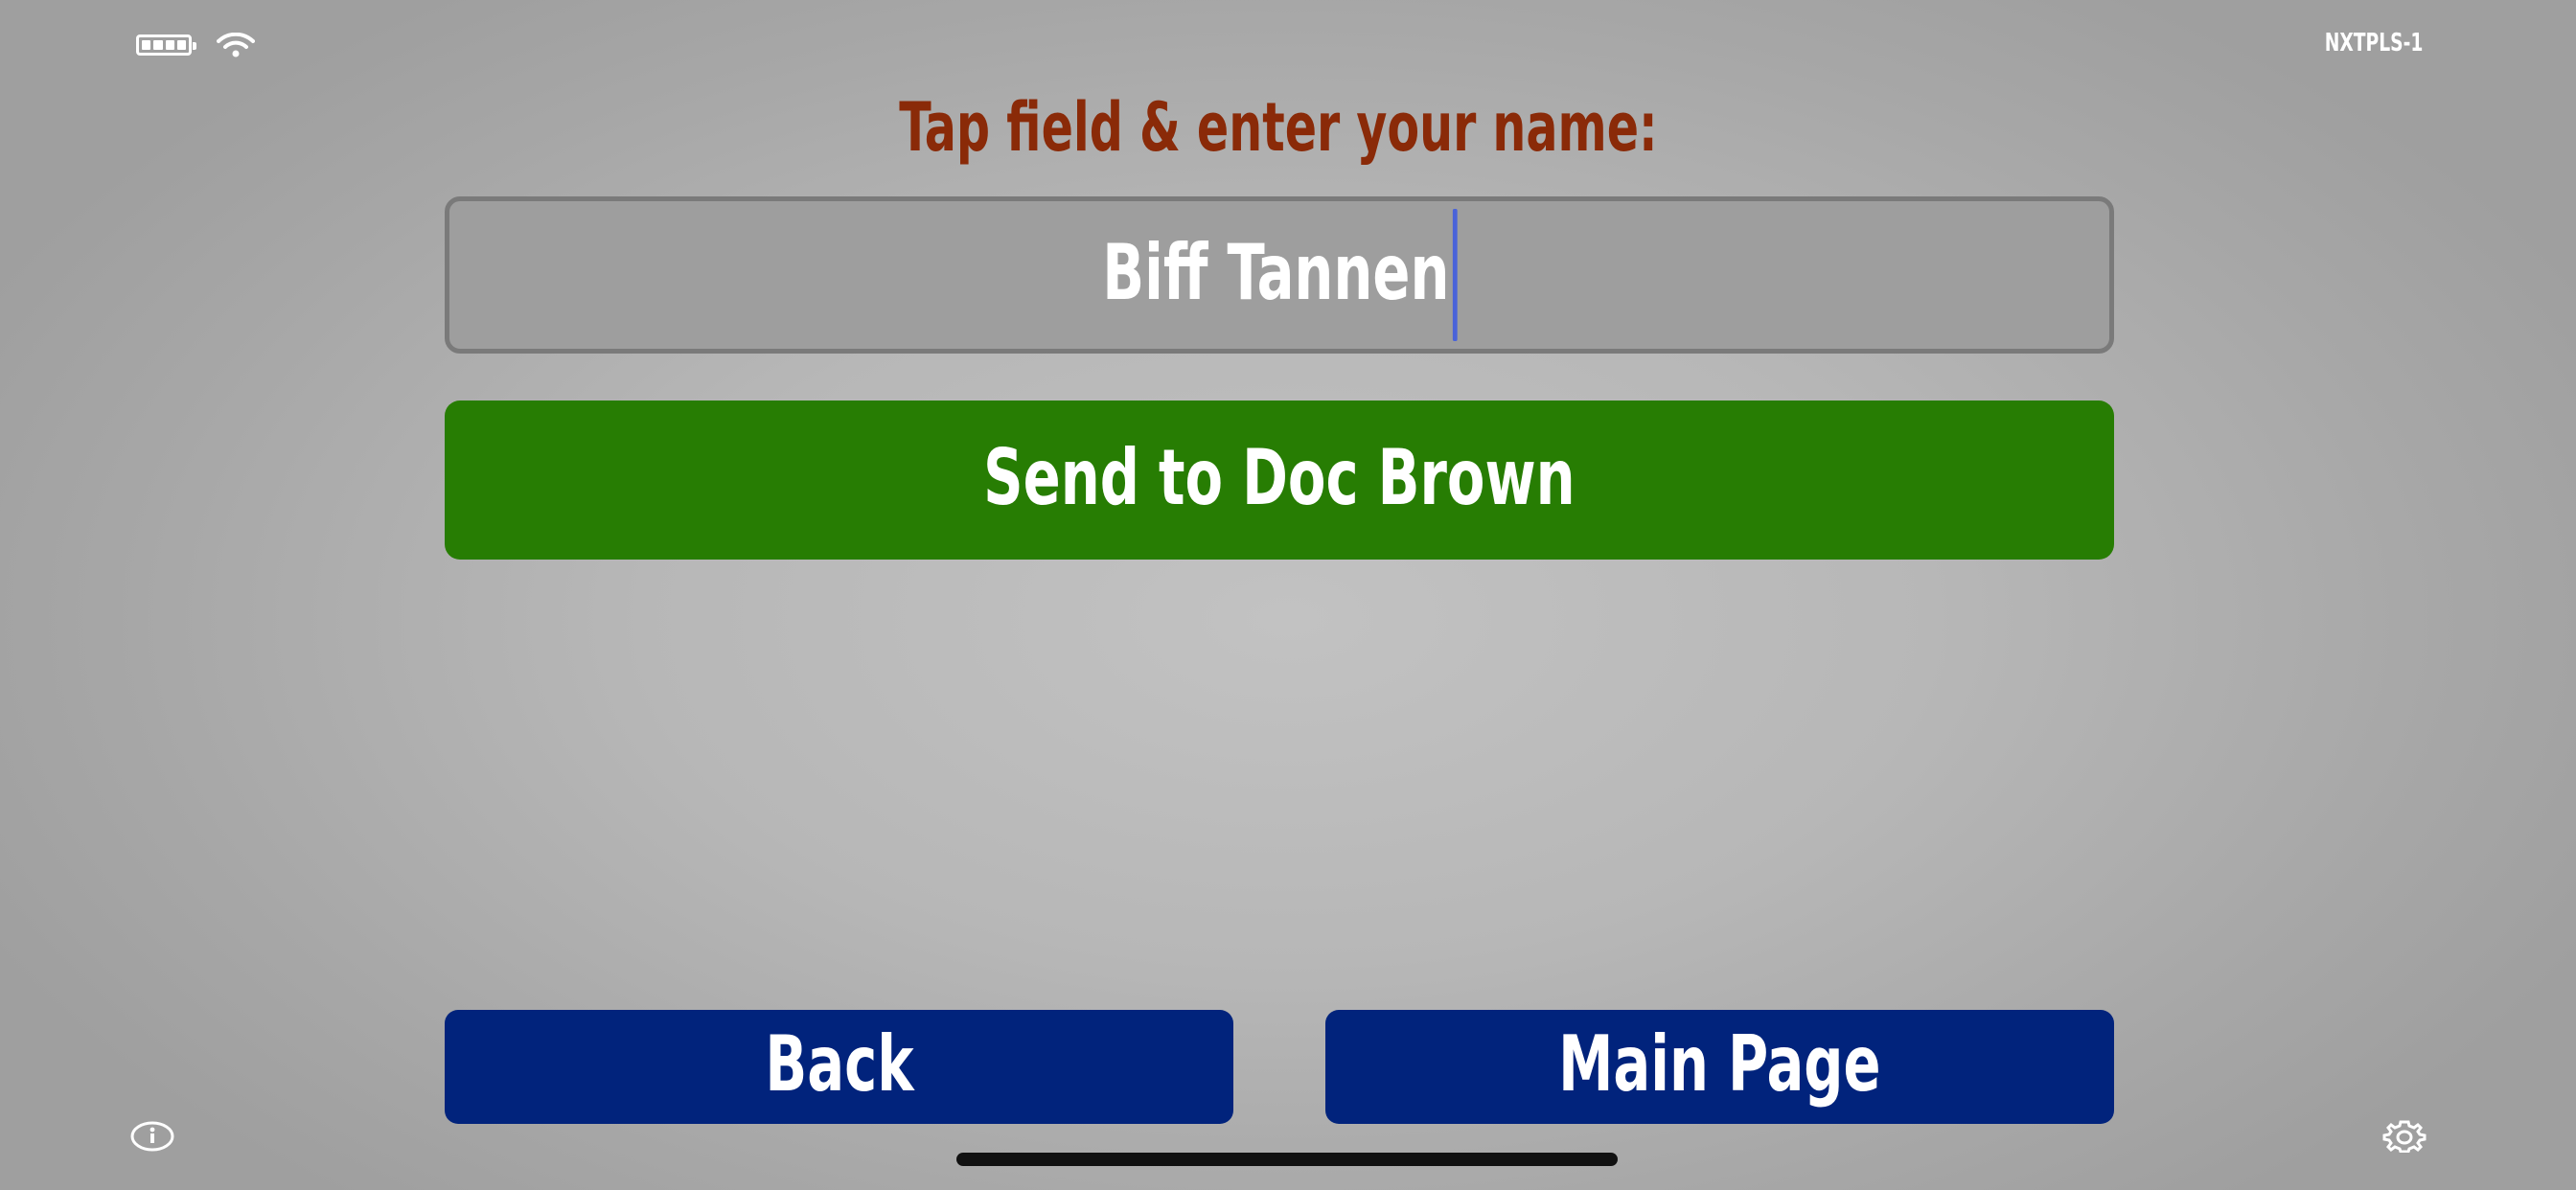 This screenshot has width=2576, height=1190. I want to click on back-button: Back, so click(839, 1067).